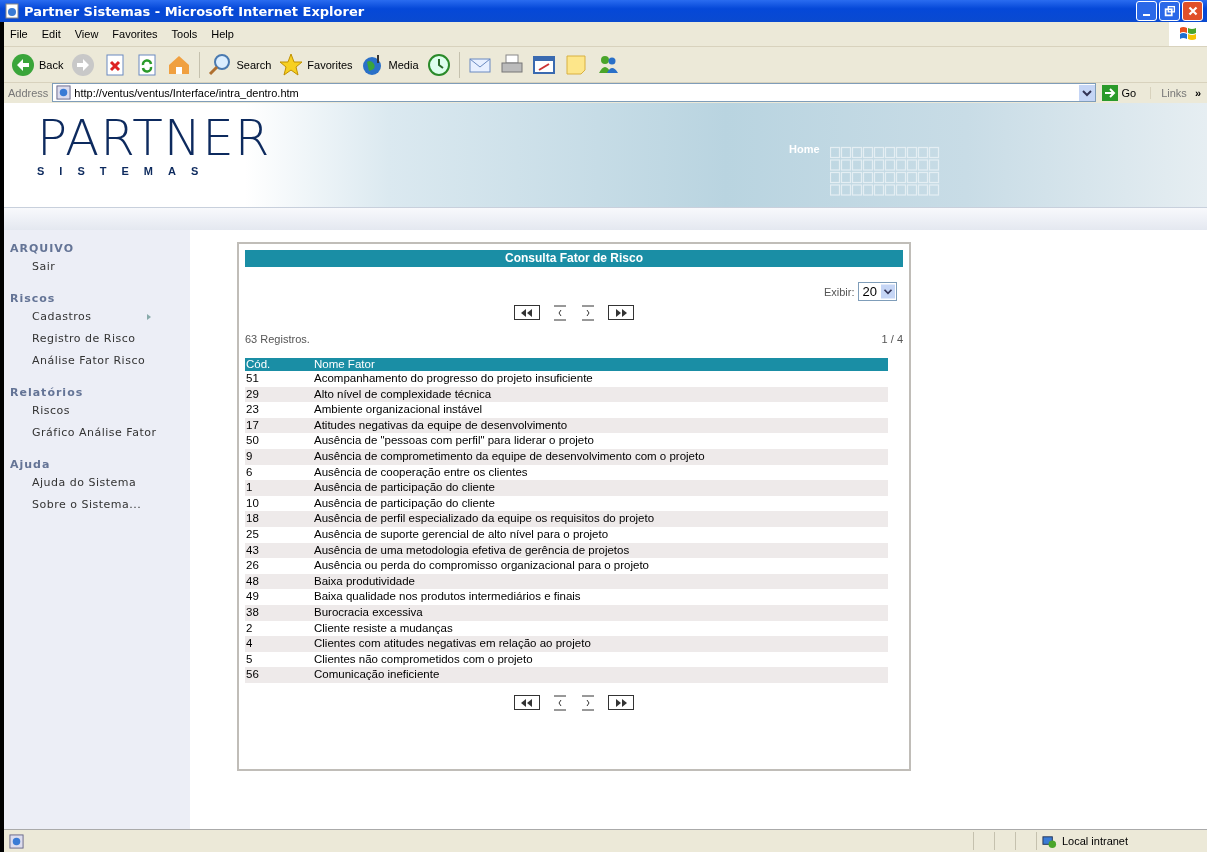 This screenshot has height=852, width=1207. Describe the element at coordinates (97, 361) in the screenshot. I see `sidebar-item: Análise Fator Risco` at that location.